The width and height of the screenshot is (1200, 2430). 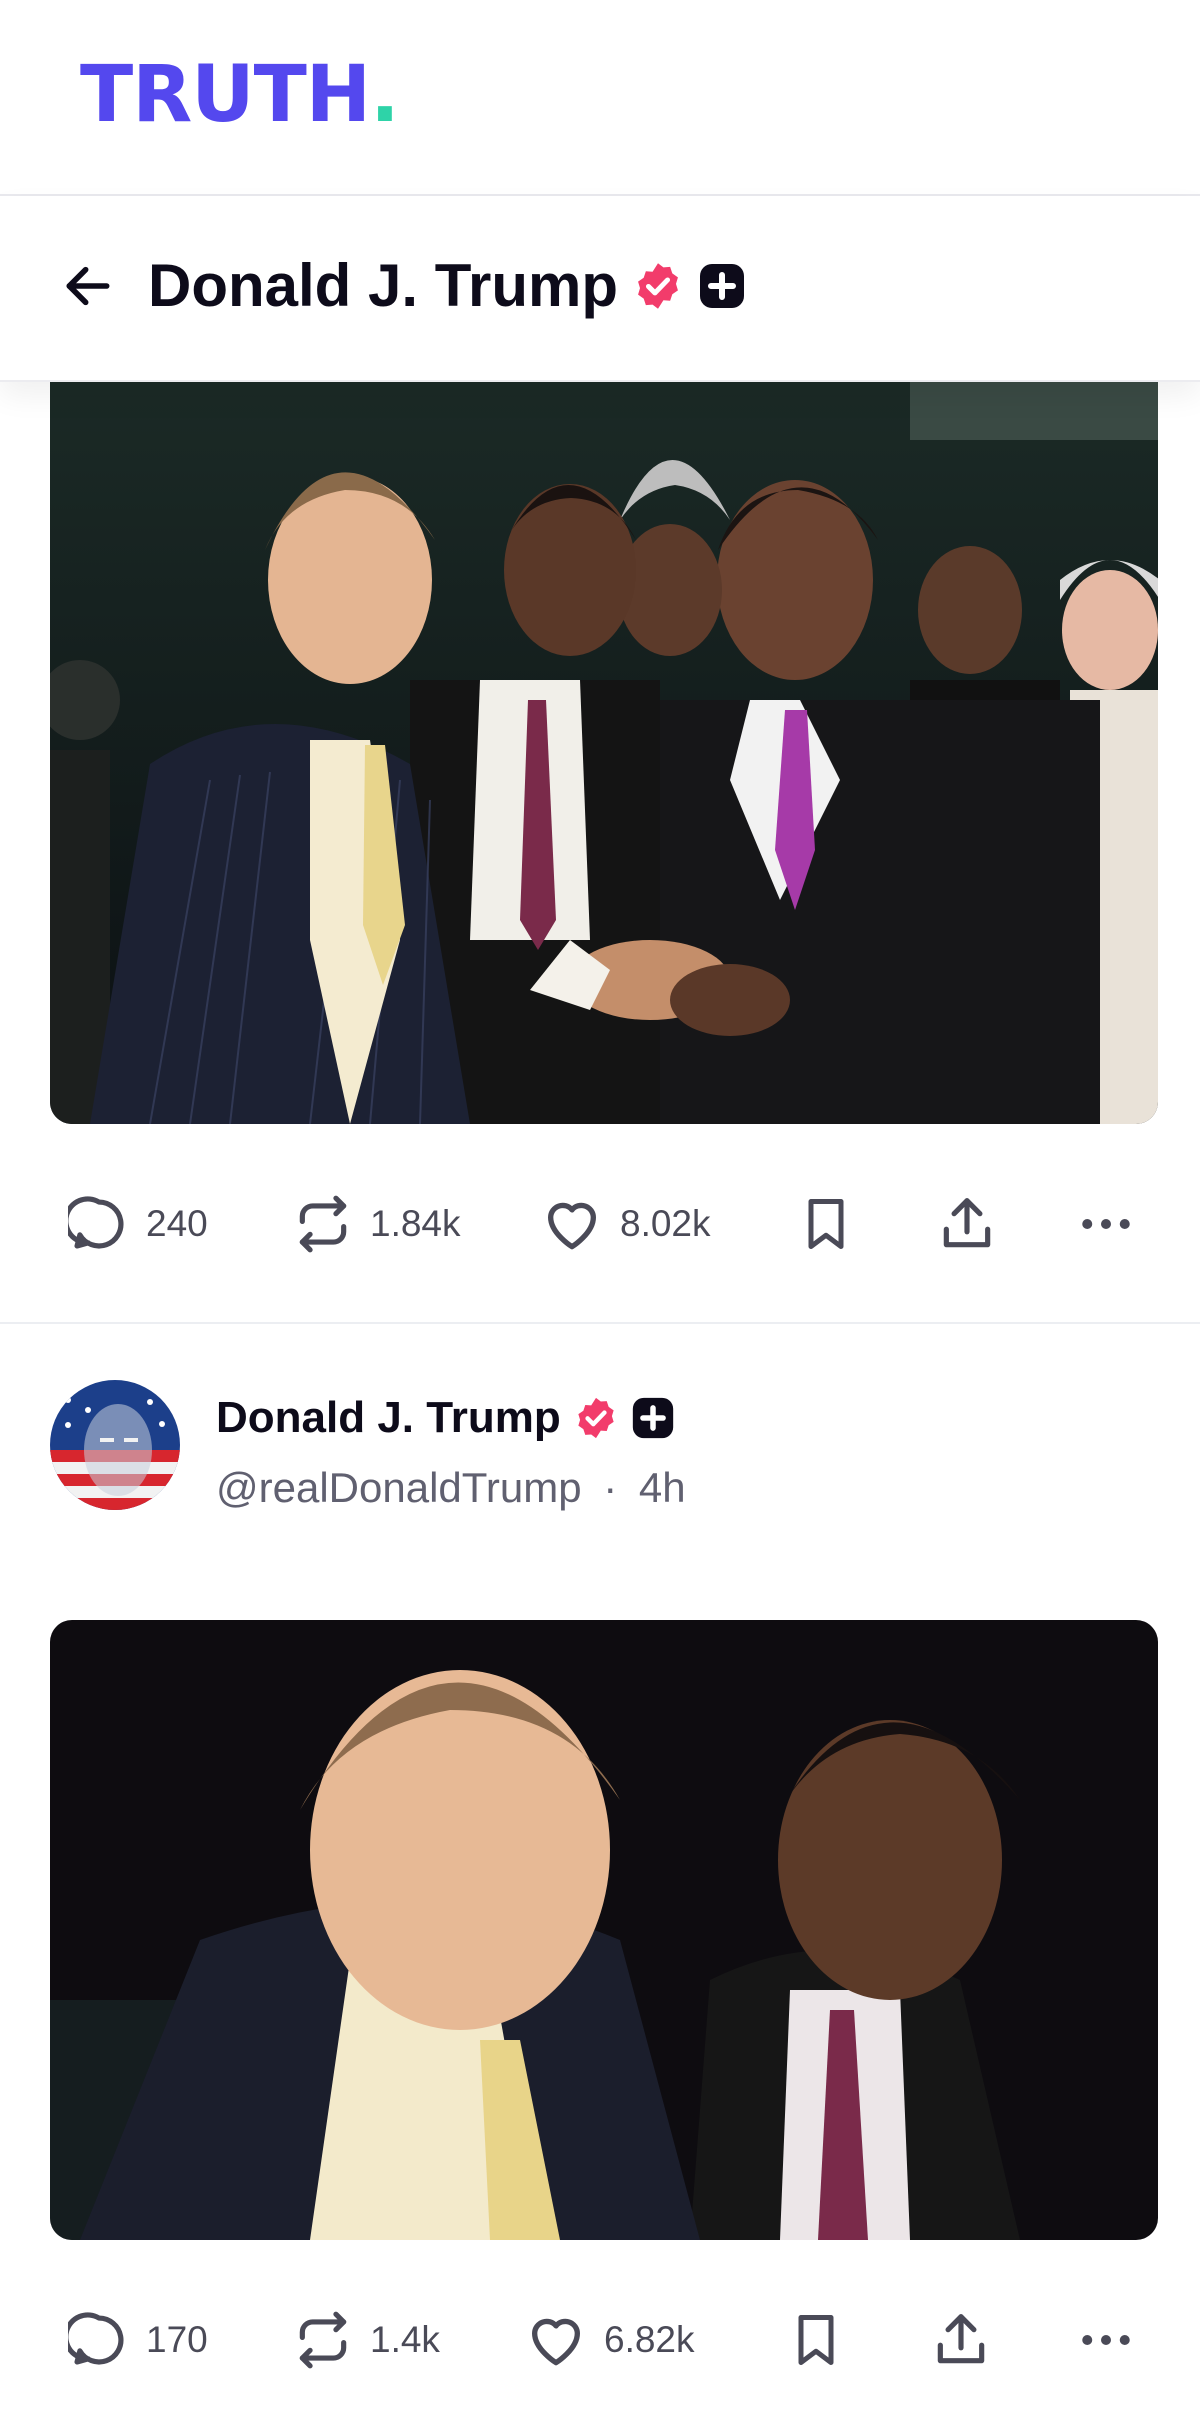 I want to click on page-title-row: Donald J. Trump, so click(x=447, y=286).